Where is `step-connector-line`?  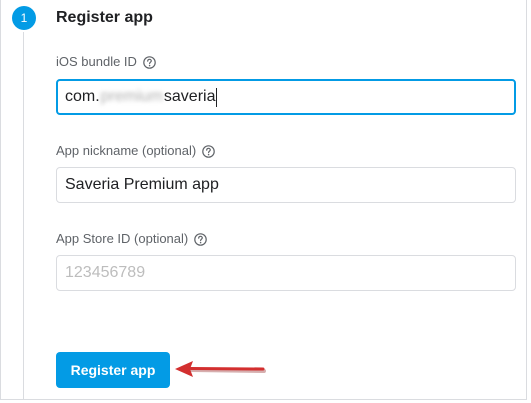 step-connector-line is located at coordinates (23, 216).